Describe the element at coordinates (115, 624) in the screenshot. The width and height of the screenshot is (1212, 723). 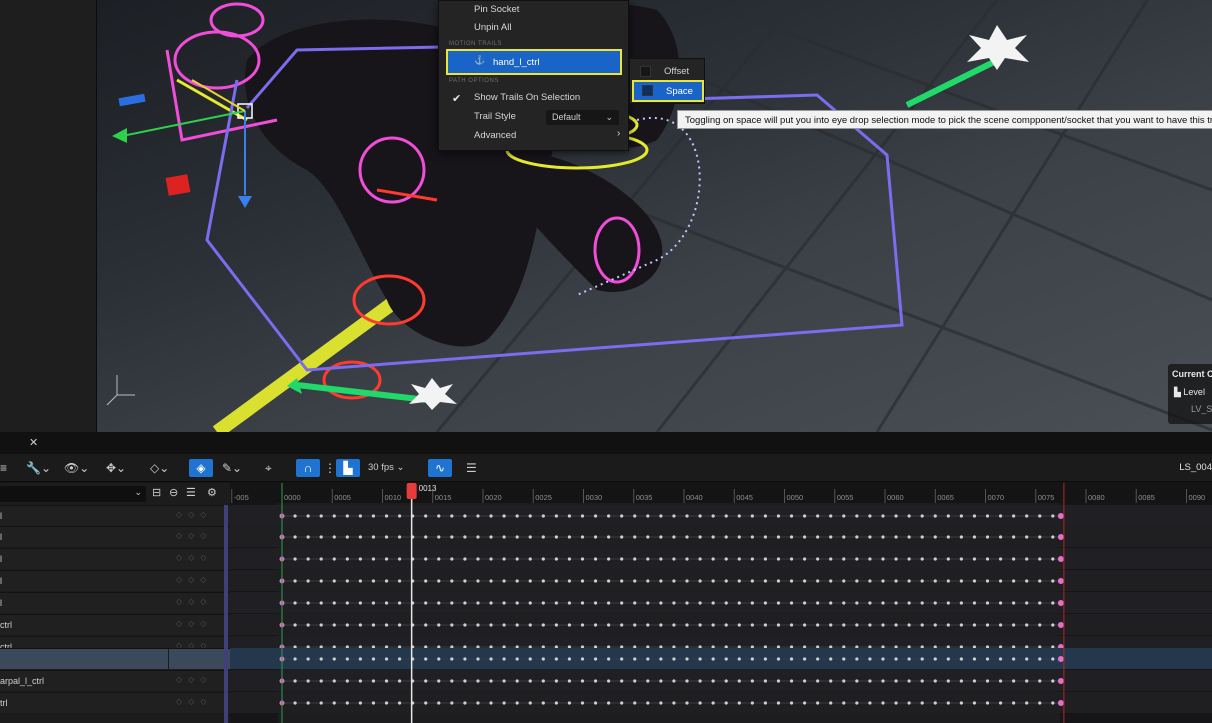
I see `track-row: ctrl ◇◇◇` at that location.